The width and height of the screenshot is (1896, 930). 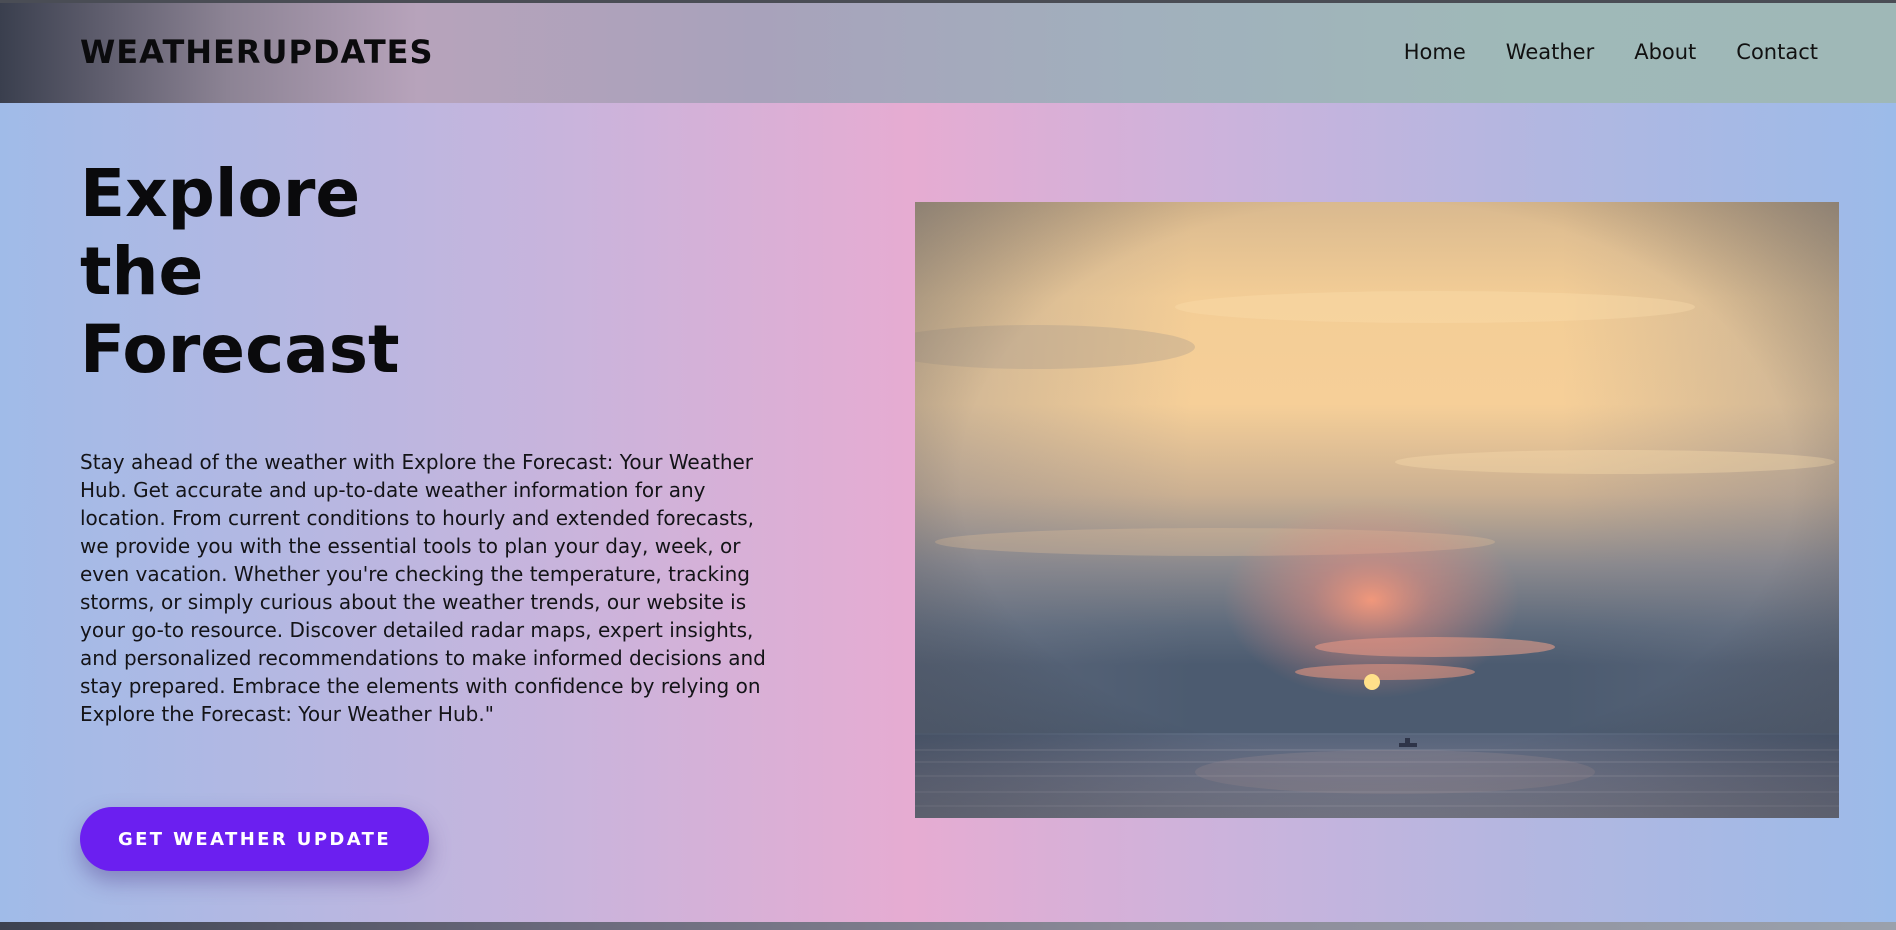 I want to click on hero-title-line: Explore, so click(x=220, y=193).